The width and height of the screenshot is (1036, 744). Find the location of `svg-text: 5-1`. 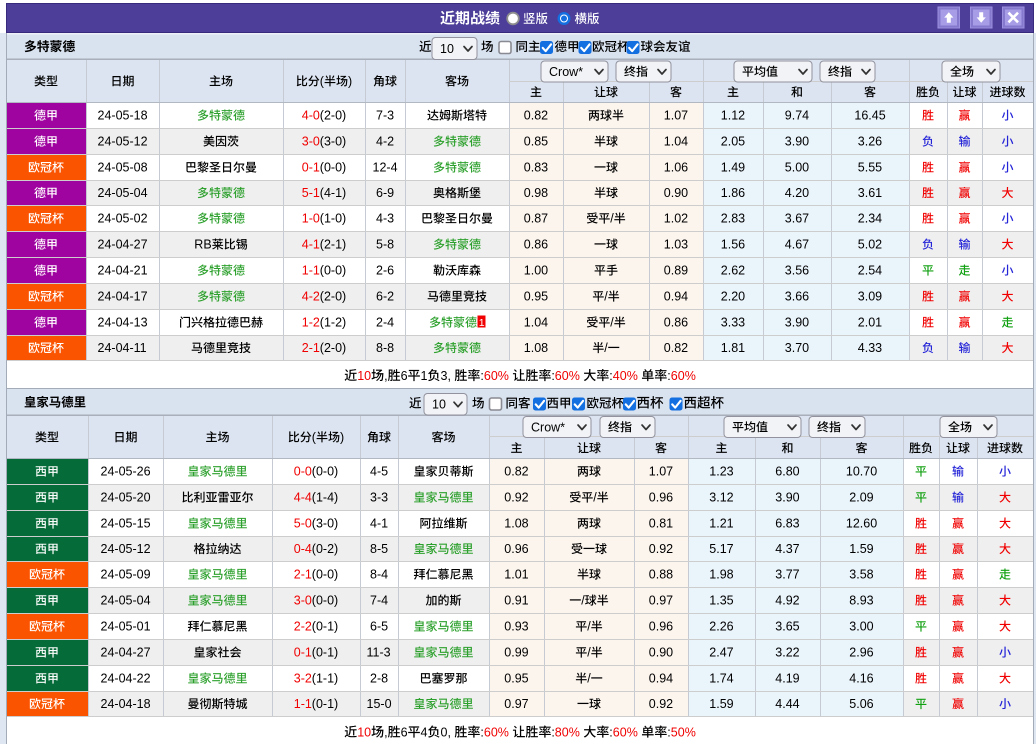

svg-text: 5-1 is located at coordinates (311, 193).